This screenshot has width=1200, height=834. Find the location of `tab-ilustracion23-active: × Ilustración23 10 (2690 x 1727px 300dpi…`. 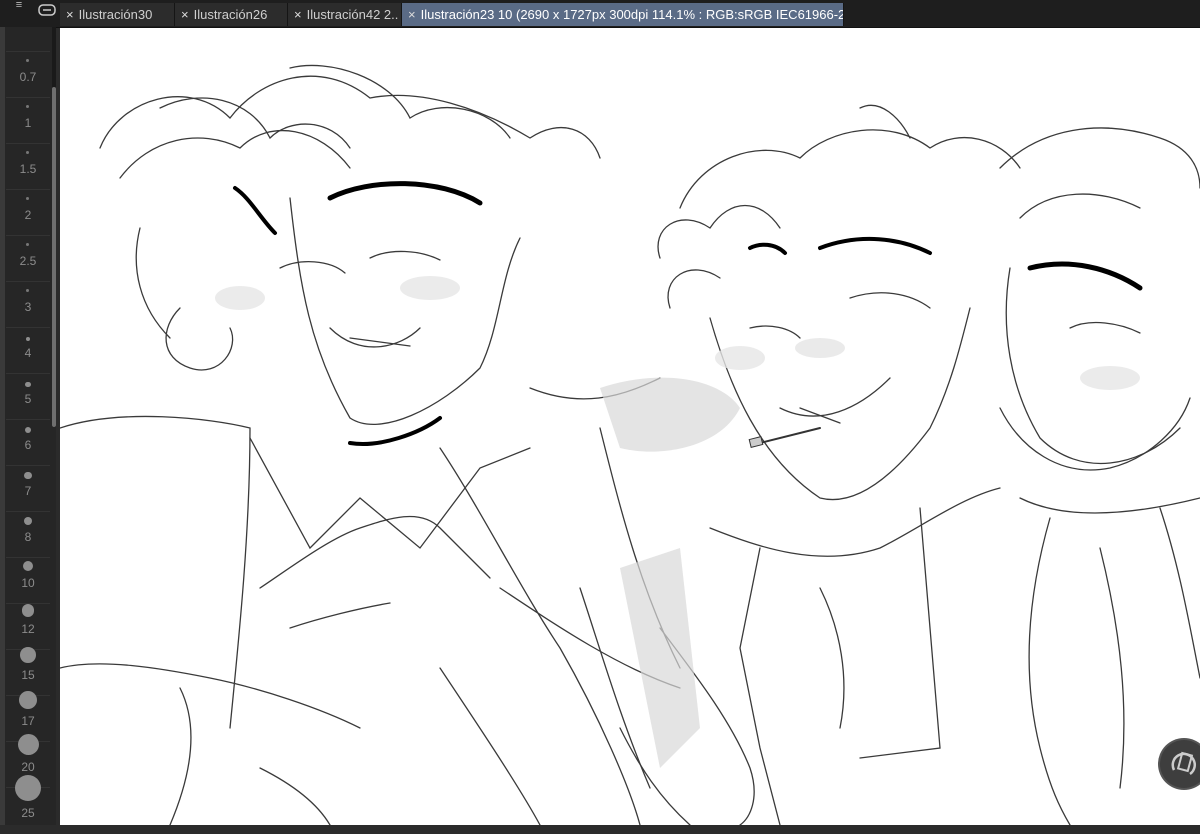

tab-ilustracion23-active: × Ilustración23 10 (2690 x 1727px 300dpi… is located at coordinates (623, 14).